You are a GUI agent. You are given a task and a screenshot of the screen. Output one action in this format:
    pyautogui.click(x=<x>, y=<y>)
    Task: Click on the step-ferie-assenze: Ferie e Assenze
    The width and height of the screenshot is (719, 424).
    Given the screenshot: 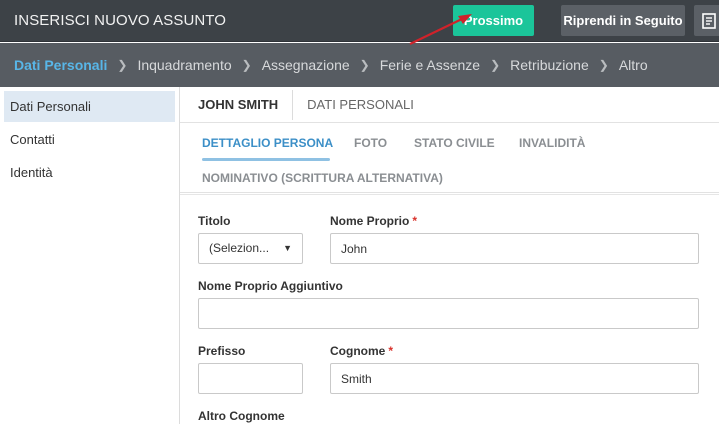 What is the action you would take?
    pyautogui.click(x=430, y=65)
    